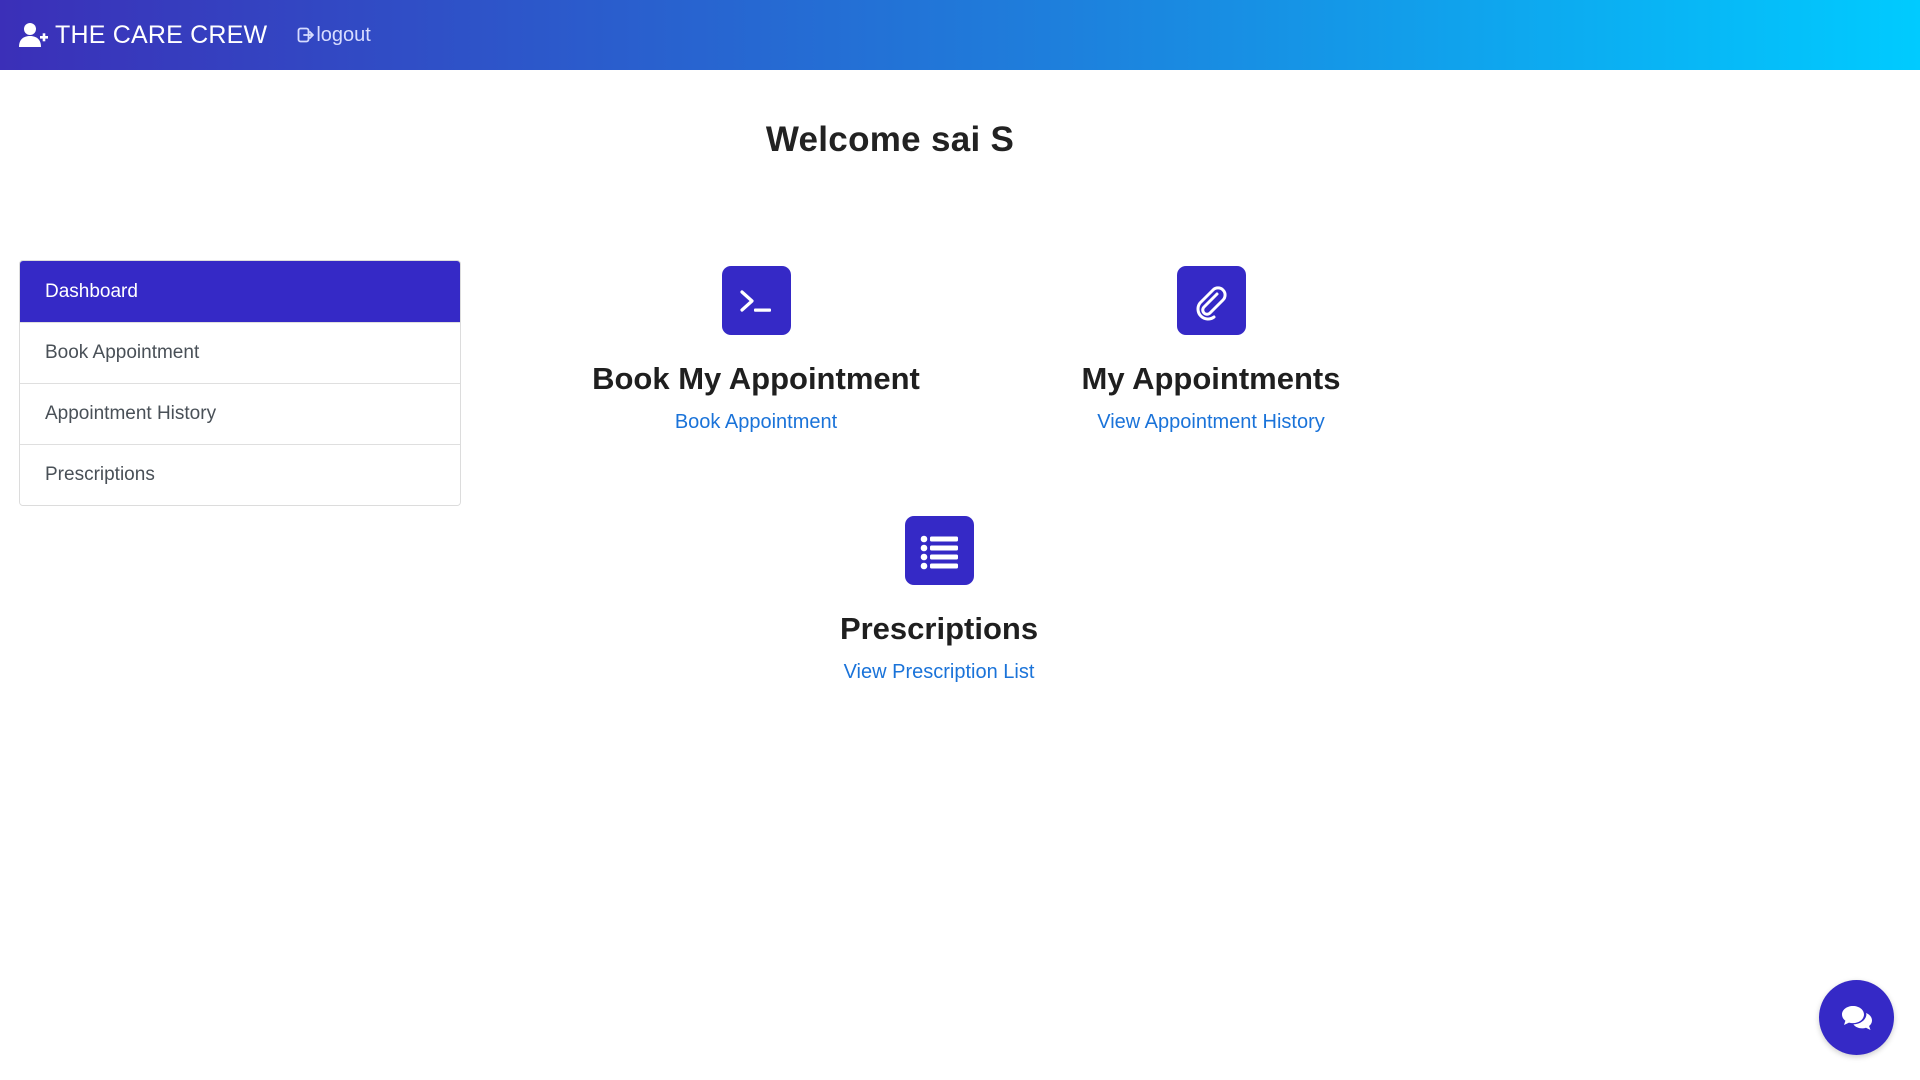 The height and width of the screenshot is (1080, 1920). I want to click on prescriptions-card: Prescriptions View Prescription List, so click(939, 600).